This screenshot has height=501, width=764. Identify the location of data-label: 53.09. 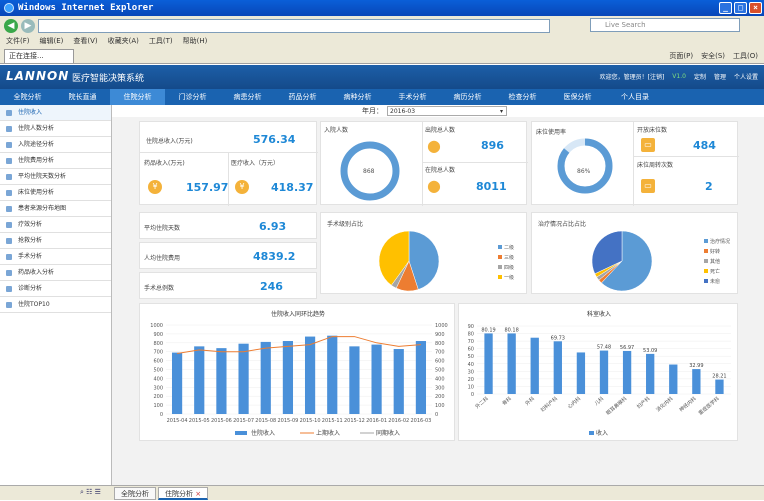
(650, 351).